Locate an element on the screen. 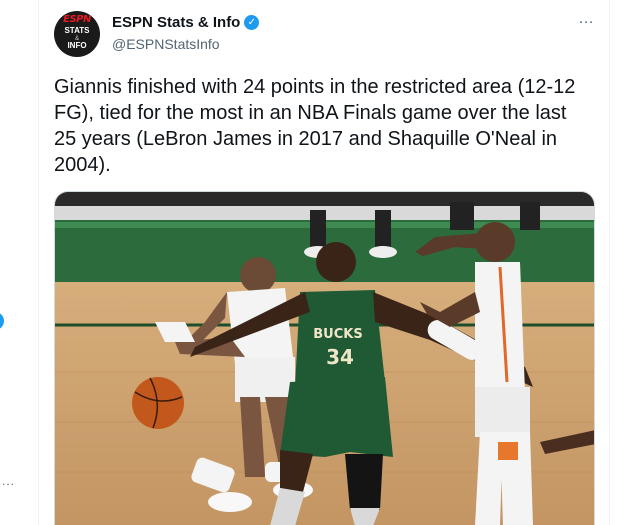 The image size is (640, 525). avatar: ESPN STATS & INFO is located at coordinates (77, 34).